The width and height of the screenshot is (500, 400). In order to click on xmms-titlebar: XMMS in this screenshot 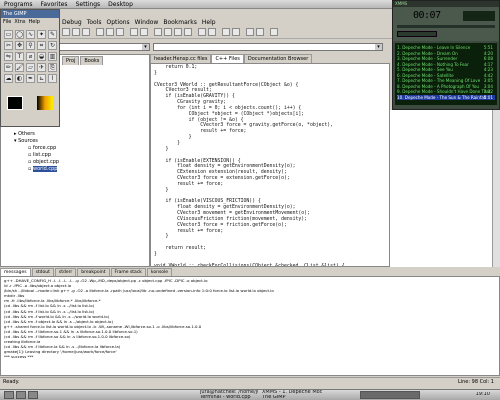, I will do `click(446, 4)`.